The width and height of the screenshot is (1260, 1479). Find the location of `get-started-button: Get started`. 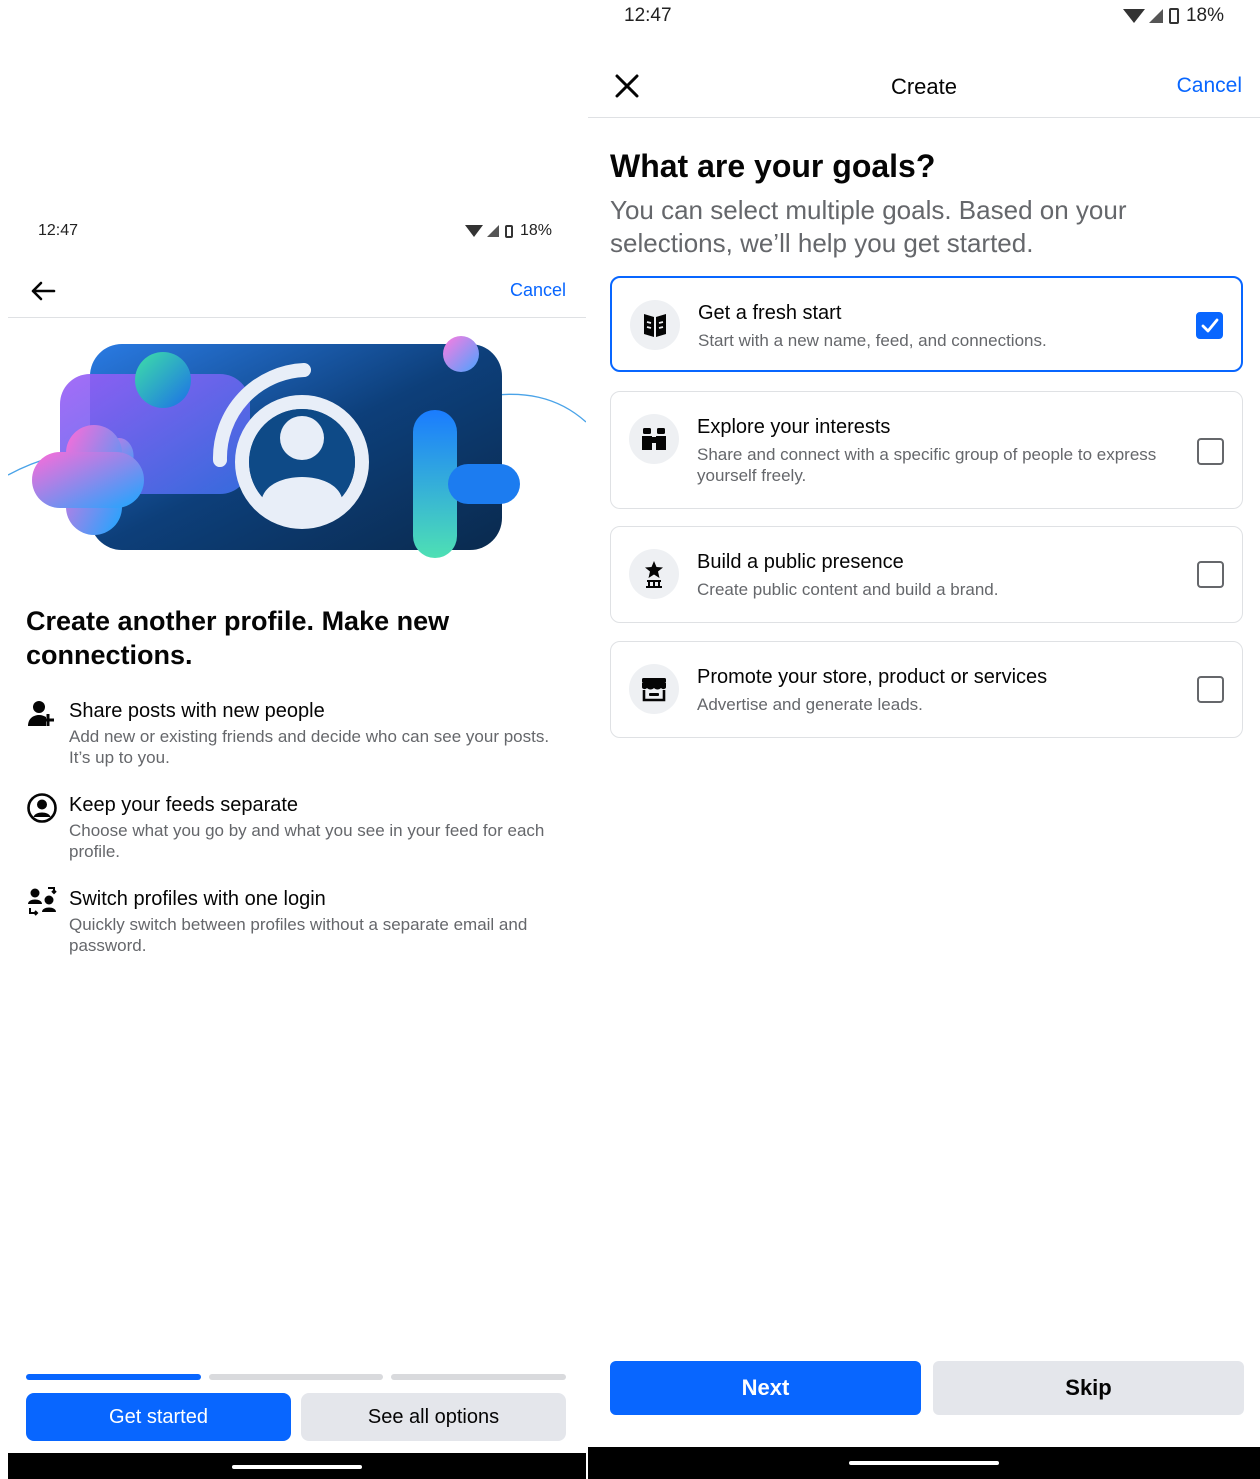

get-started-button: Get started is located at coordinates (158, 1417).